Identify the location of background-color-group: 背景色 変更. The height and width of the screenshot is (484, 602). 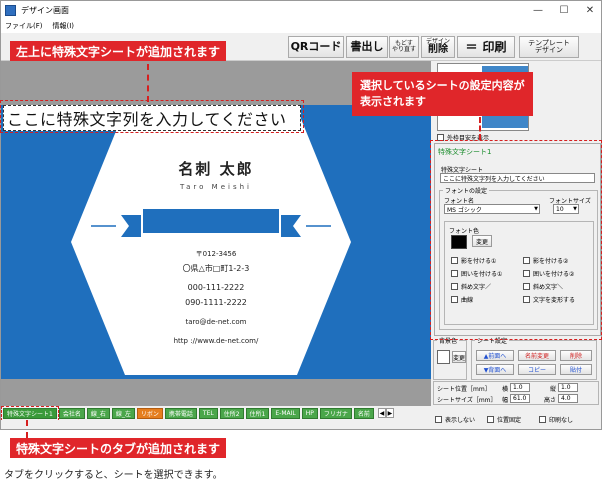
(450, 358).